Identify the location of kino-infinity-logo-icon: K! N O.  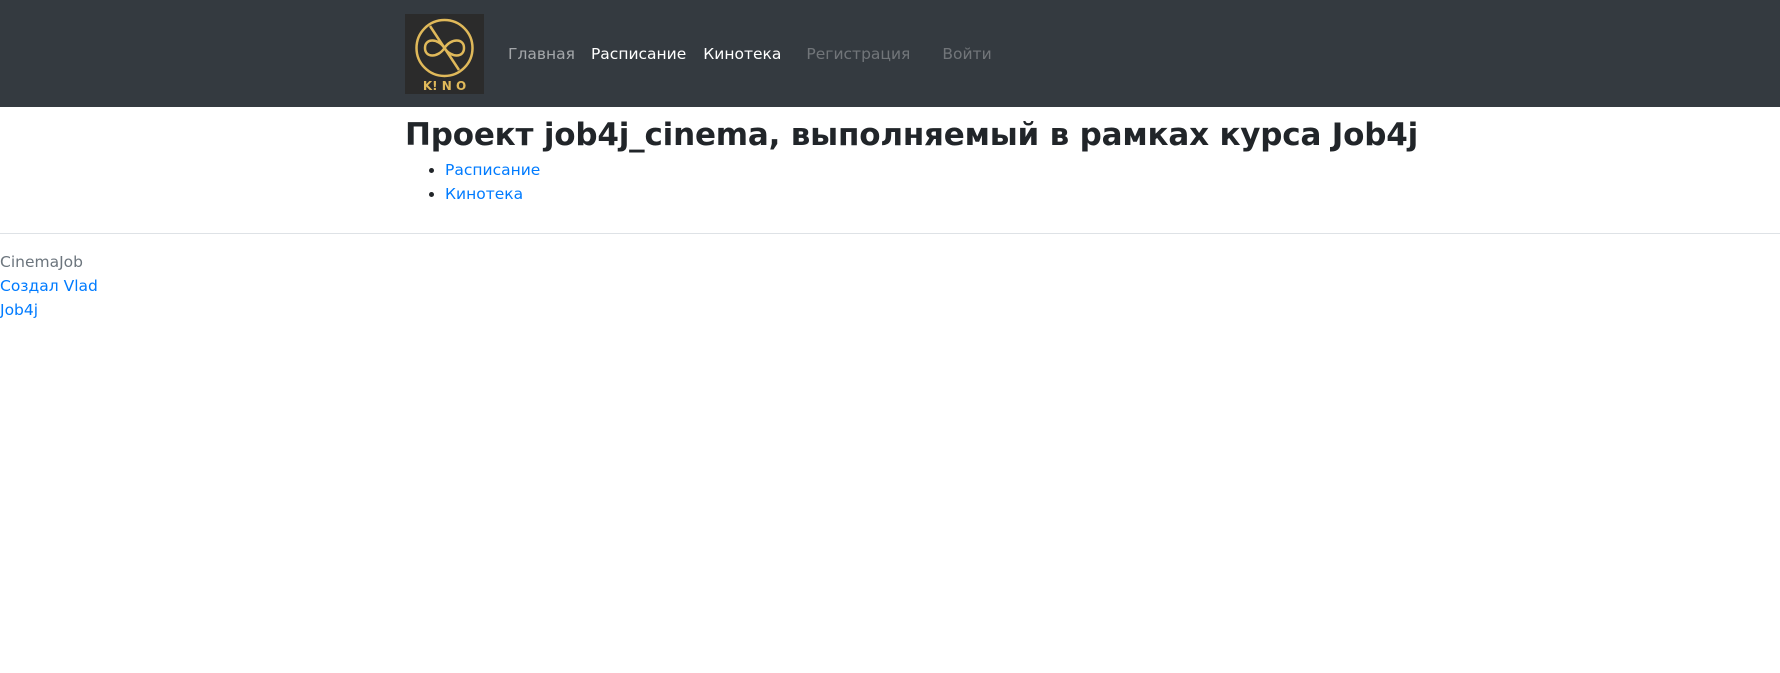
(444, 55).